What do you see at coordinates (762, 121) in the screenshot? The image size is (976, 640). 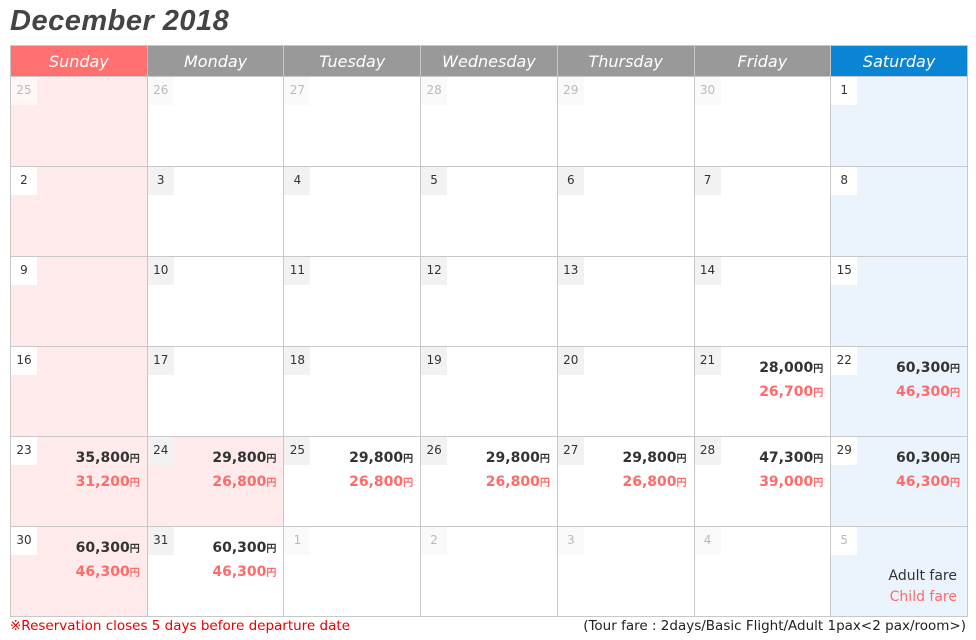 I see `day-cell: 30` at bounding box center [762, 121].